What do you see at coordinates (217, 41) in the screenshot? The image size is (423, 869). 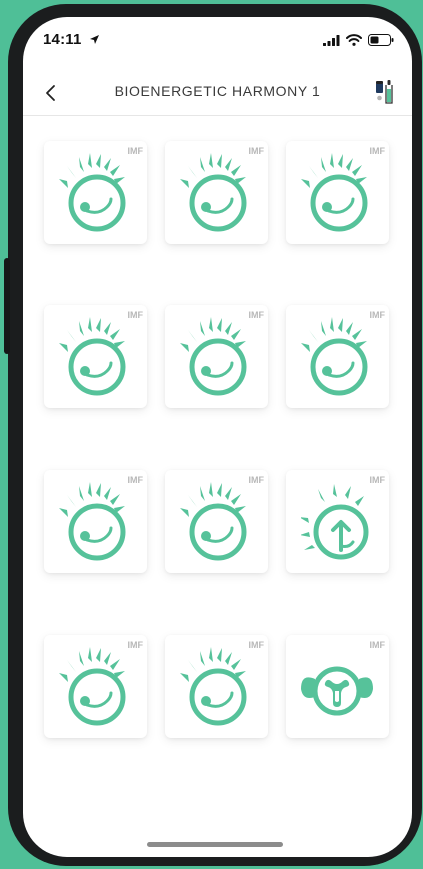 I see `status-bar: 14:11` at bounding box center [217, 41].